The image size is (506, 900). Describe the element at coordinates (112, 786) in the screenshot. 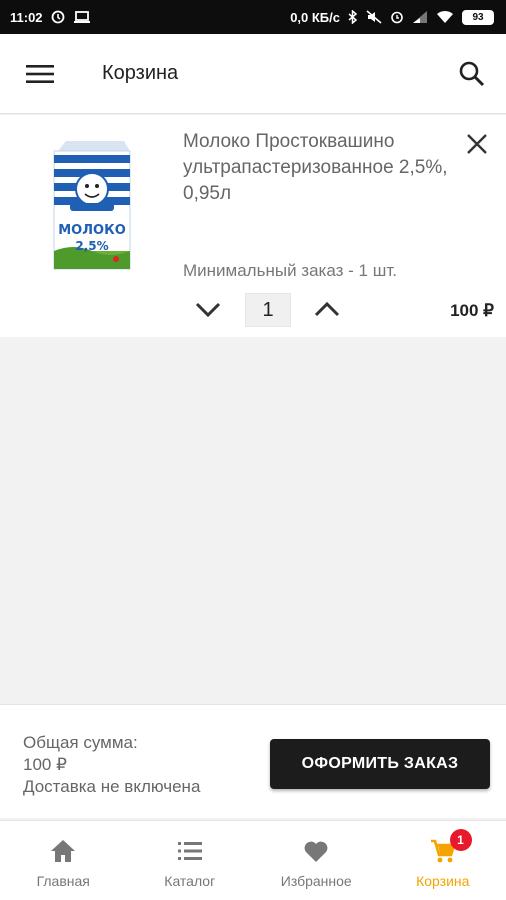

I see `delivery-note: Доставка не включена` at that location.